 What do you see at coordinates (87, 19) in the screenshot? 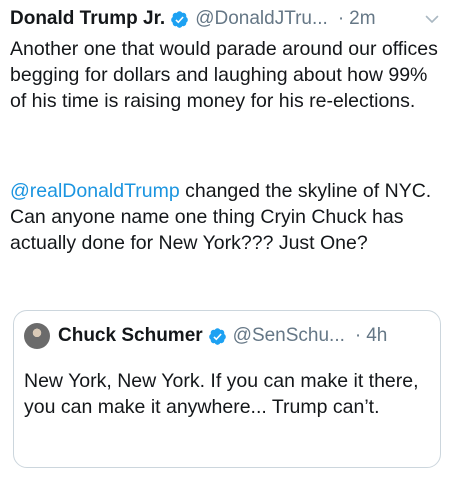
I see `author-name: Donald Trump Jr.` at bounding box center [87, 19].